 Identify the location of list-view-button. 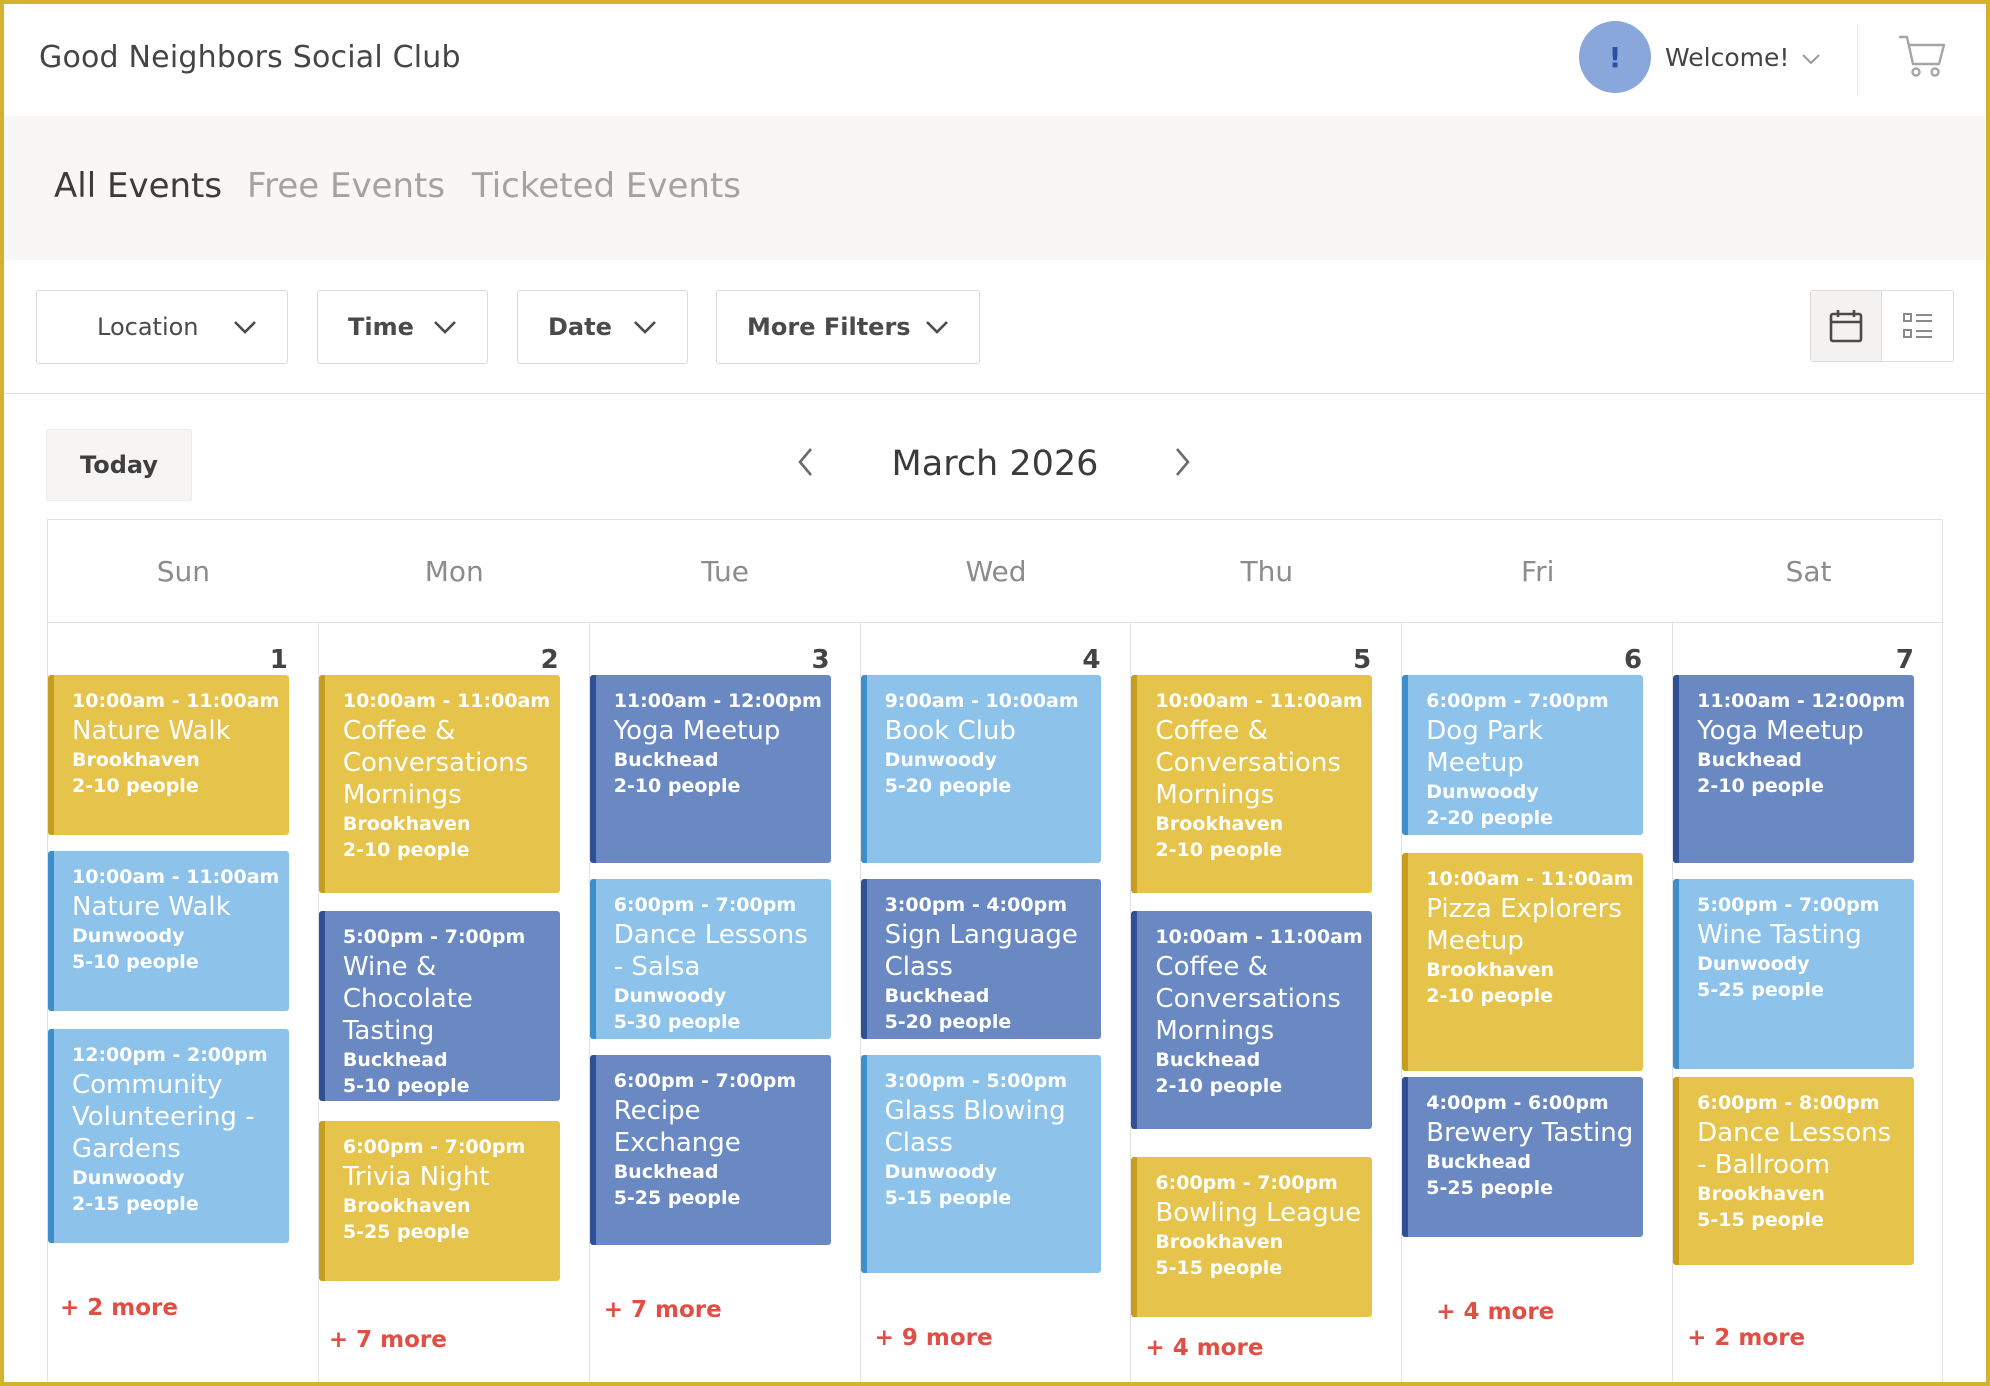
(1917, 326).